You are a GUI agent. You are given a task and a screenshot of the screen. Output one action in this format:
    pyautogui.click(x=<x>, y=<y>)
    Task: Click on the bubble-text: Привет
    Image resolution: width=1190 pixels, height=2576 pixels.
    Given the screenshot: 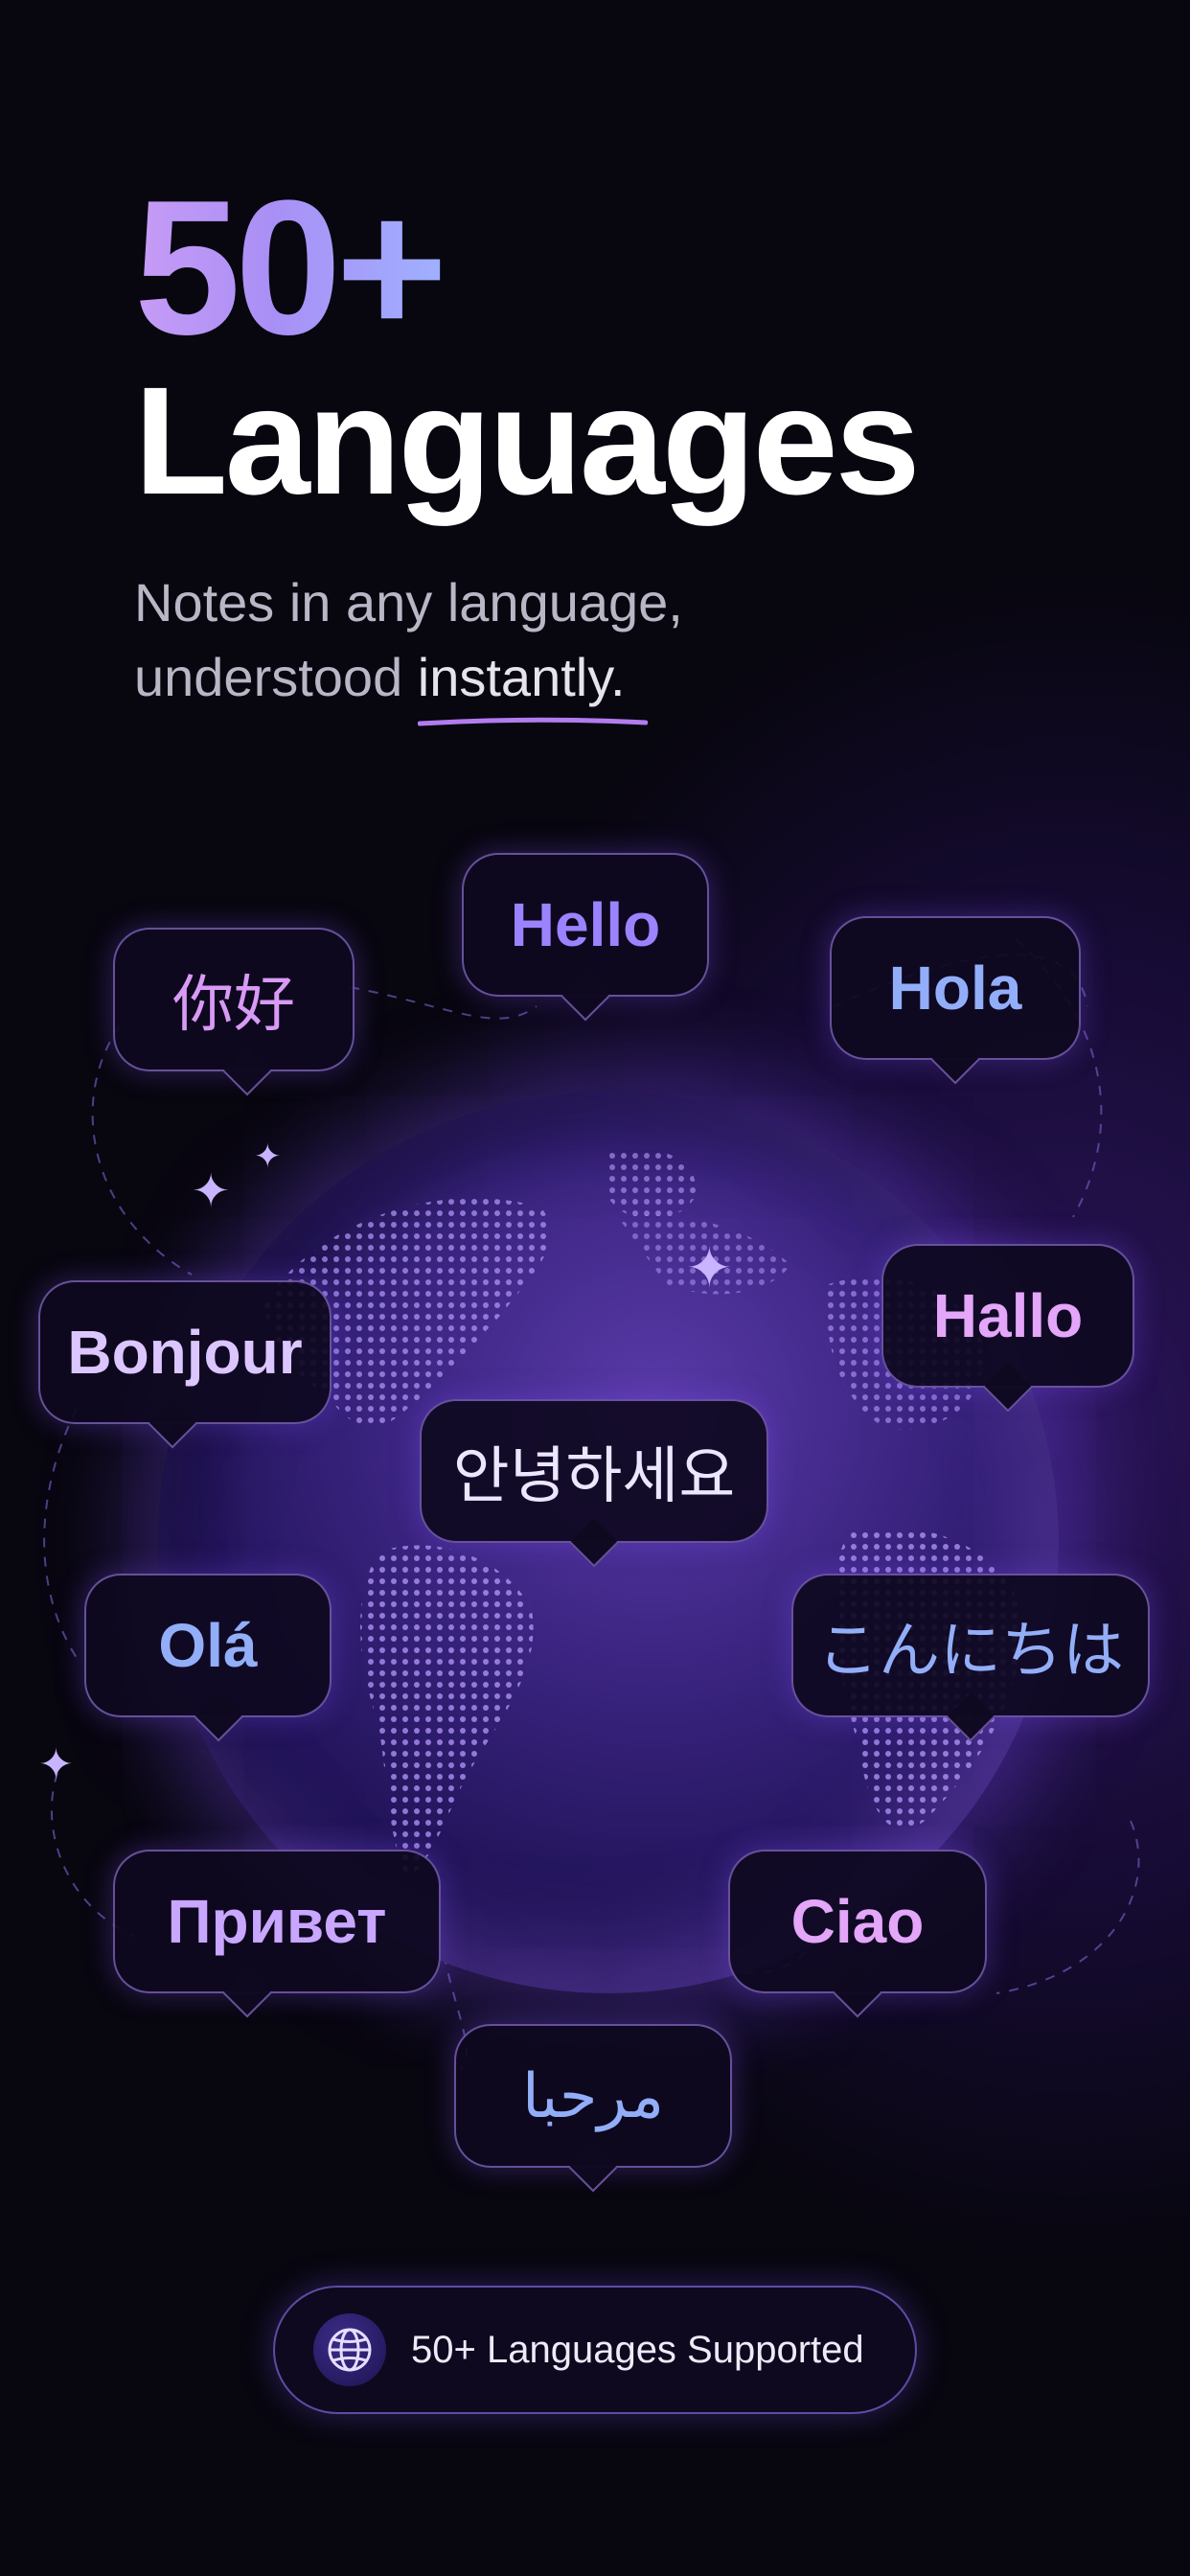 What is the action you would take?
    pyautogui.click(x=277, y=1921)
    